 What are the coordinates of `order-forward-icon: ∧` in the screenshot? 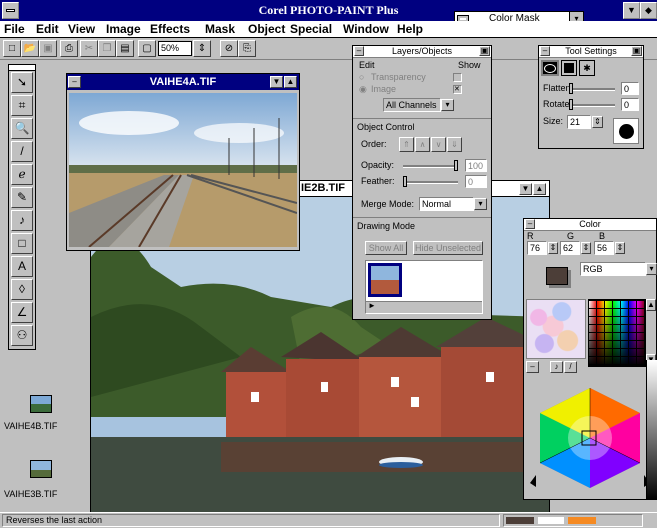 It's located at (422, 144).